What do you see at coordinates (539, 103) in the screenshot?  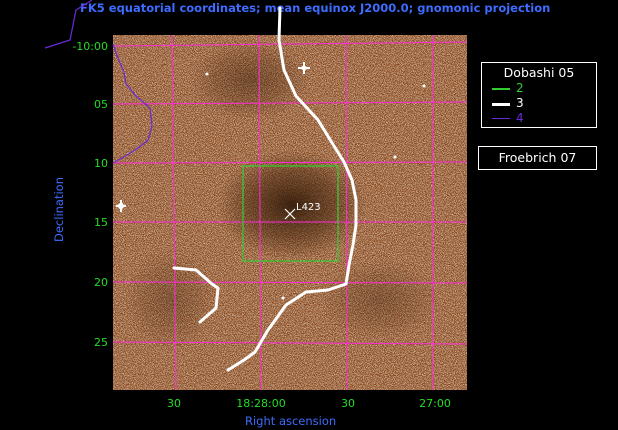 I see `legend-entry: 3` at bounding box center [539, 103].